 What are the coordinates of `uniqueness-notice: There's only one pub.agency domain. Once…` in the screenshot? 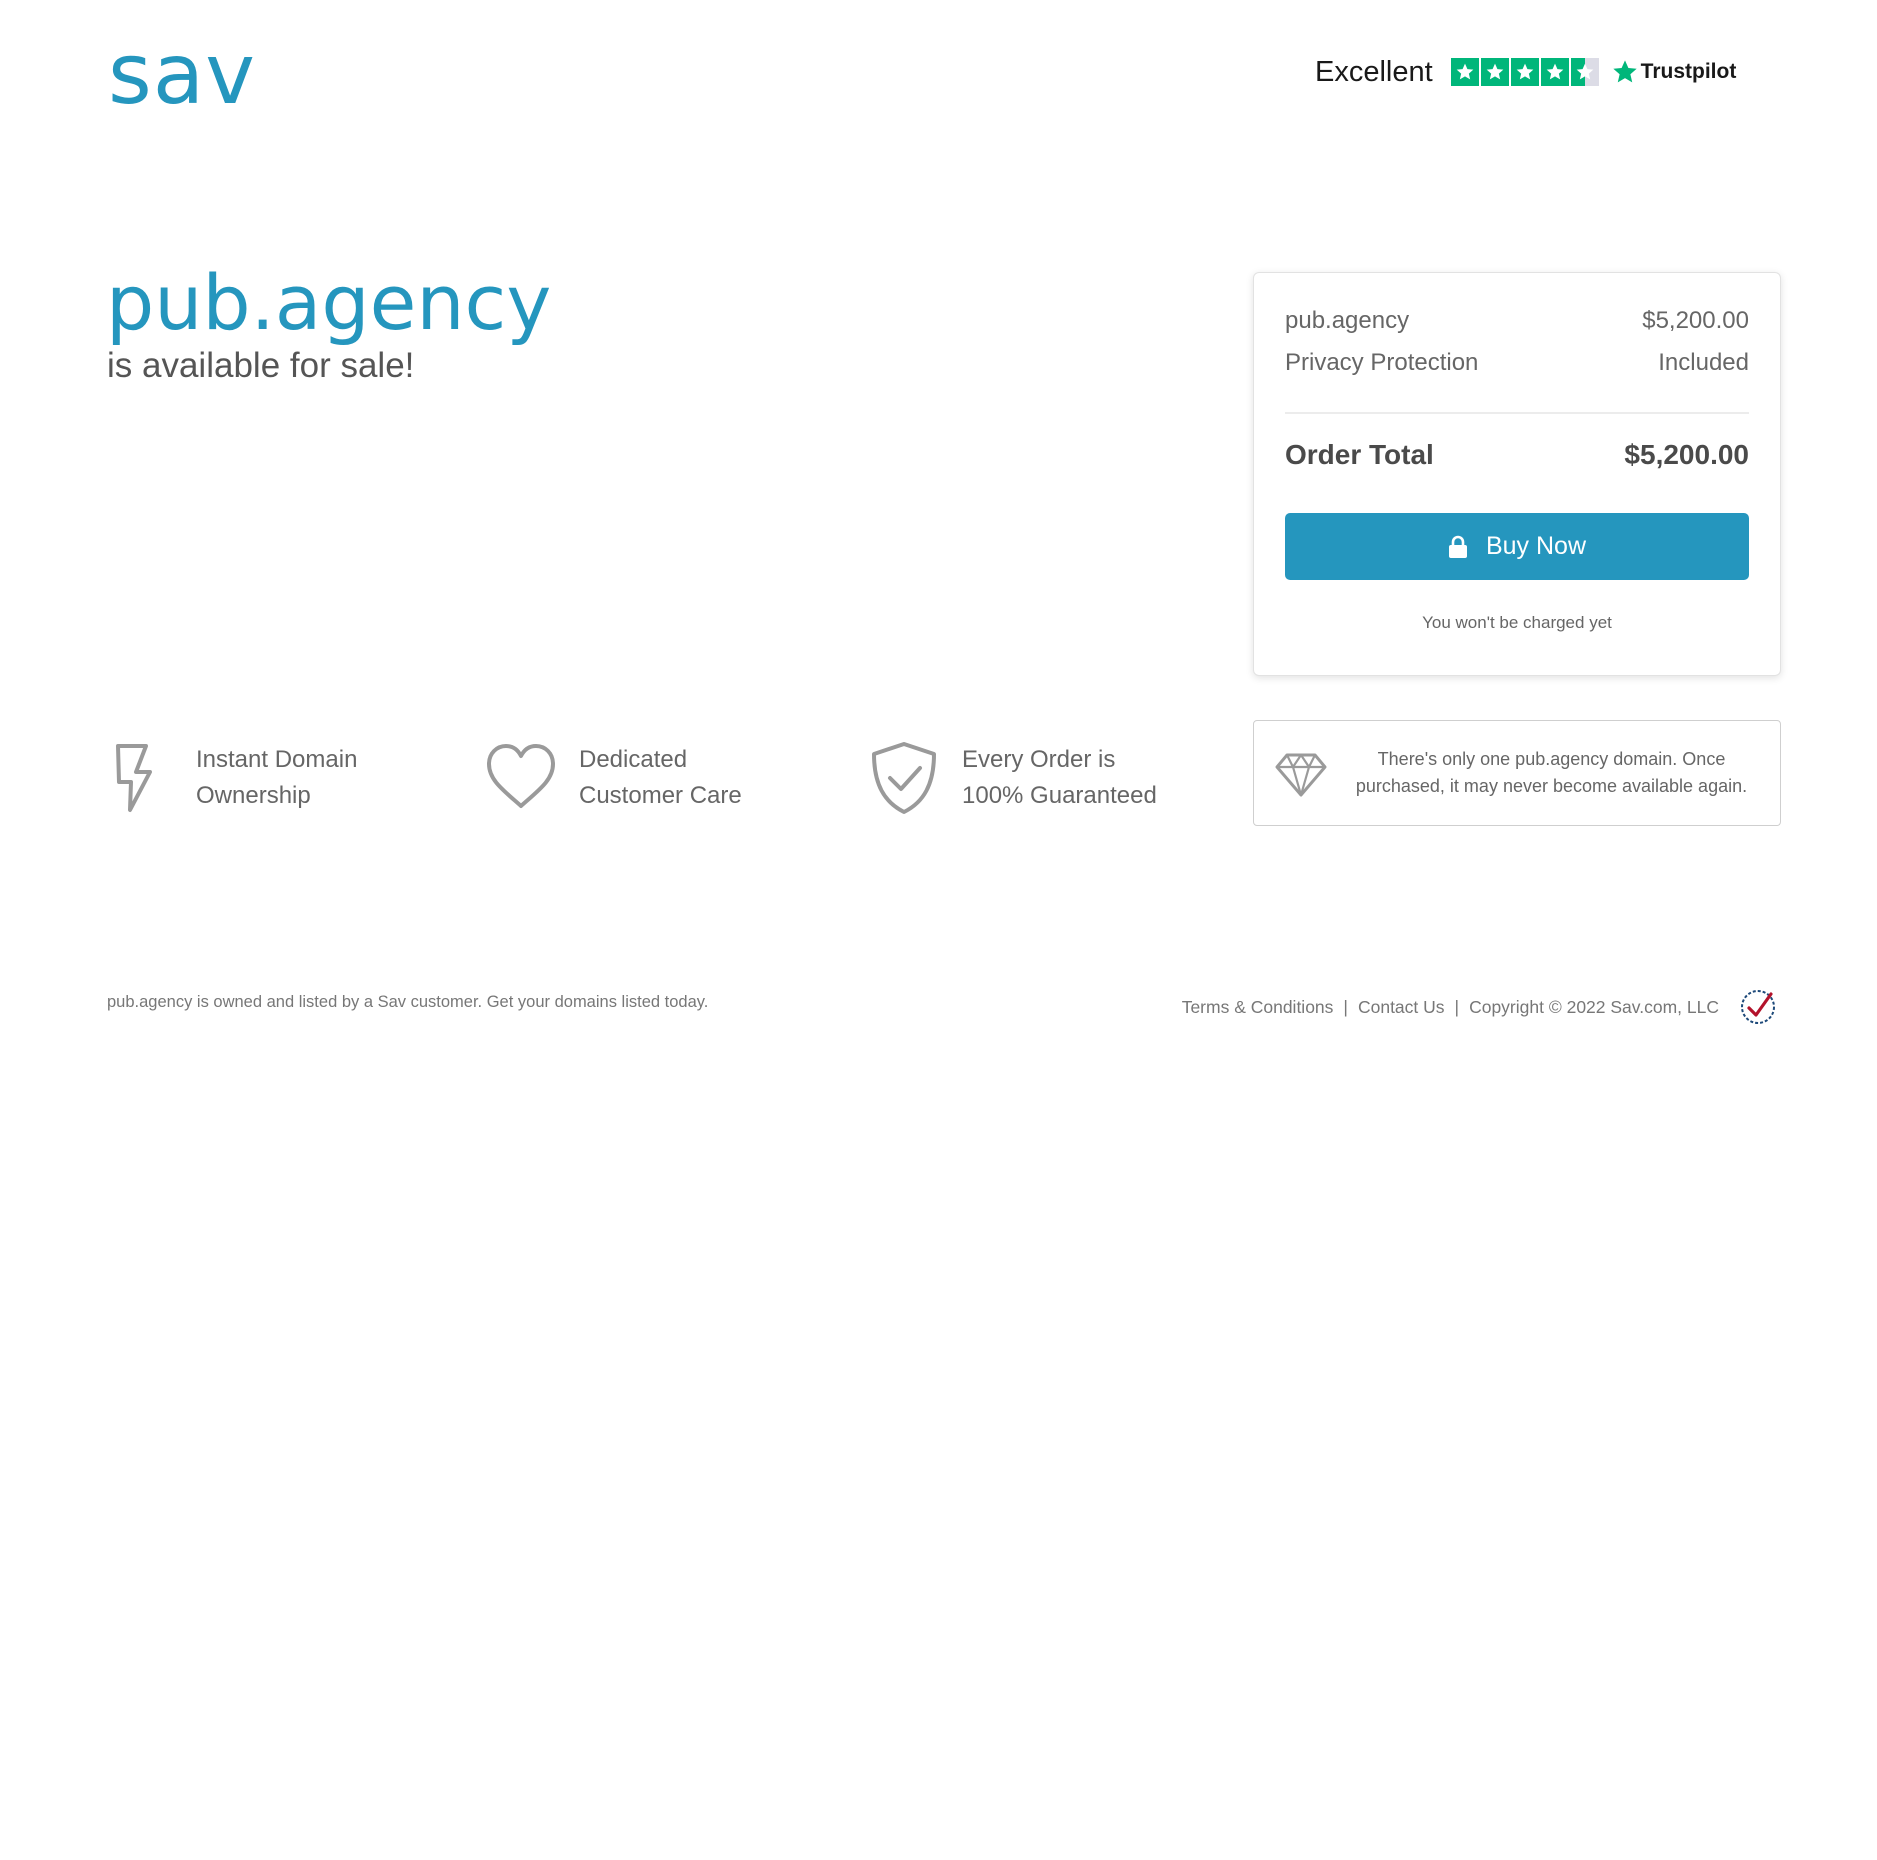 It's located at (1517, 773).